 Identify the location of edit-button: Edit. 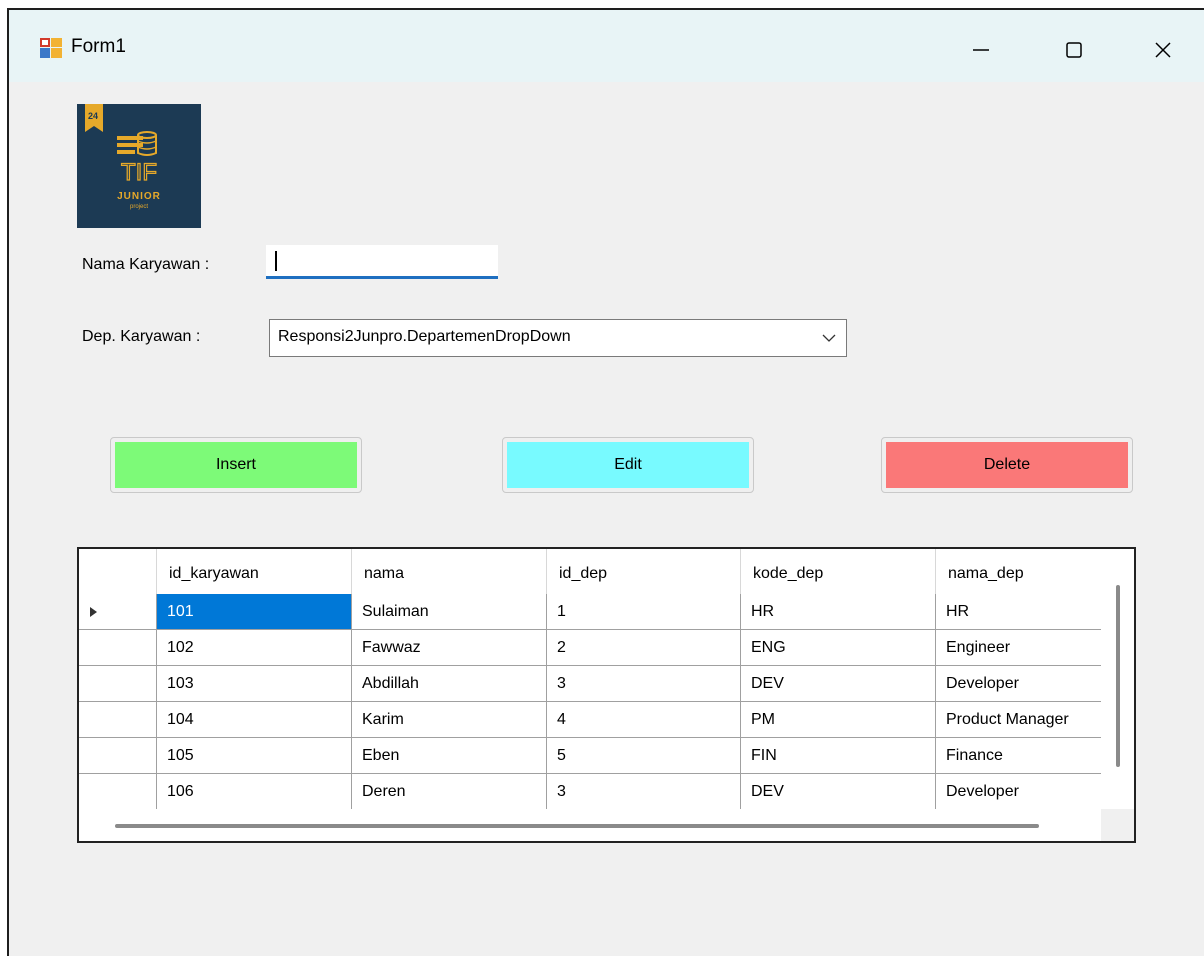
(628, 465).